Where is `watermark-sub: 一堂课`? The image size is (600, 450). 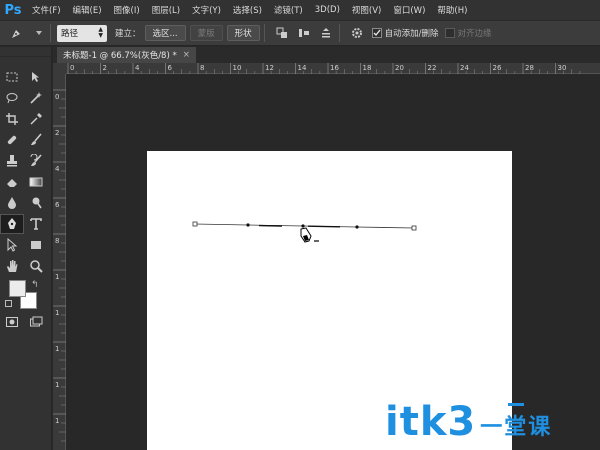
watermark-sub: 一堂课 is located at coordinates (516, 422).